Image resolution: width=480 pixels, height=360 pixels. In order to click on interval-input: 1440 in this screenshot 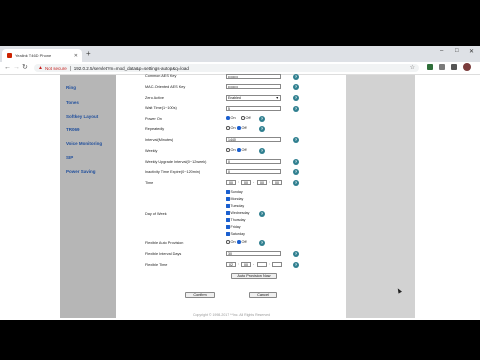, I will do `click(253, 139)`.